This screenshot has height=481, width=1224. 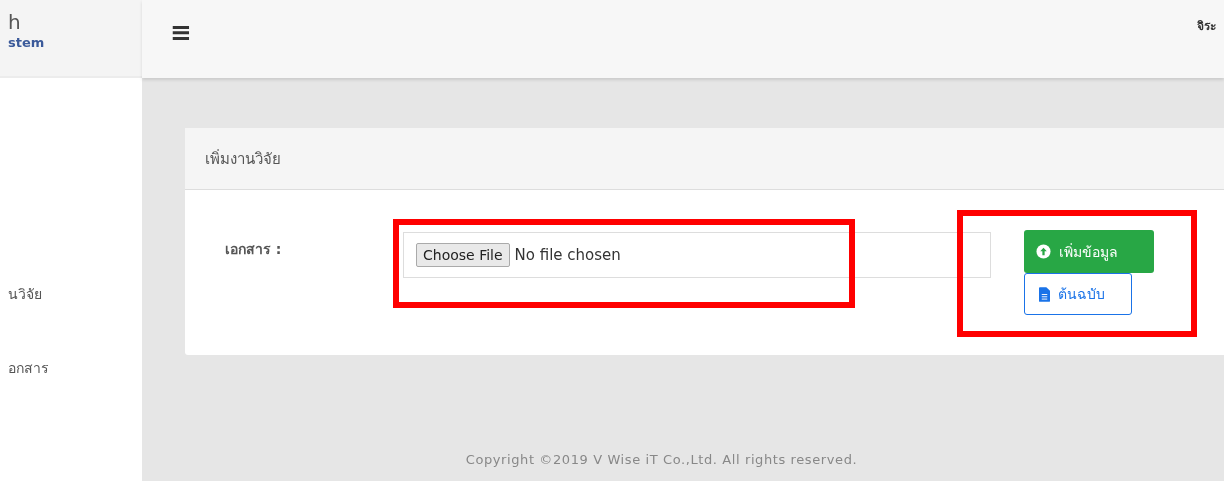 What do you see at coordinates (27, 43) in the screenshot?
I see `logo-subtitle: stem` at bounding box center [27, 43].